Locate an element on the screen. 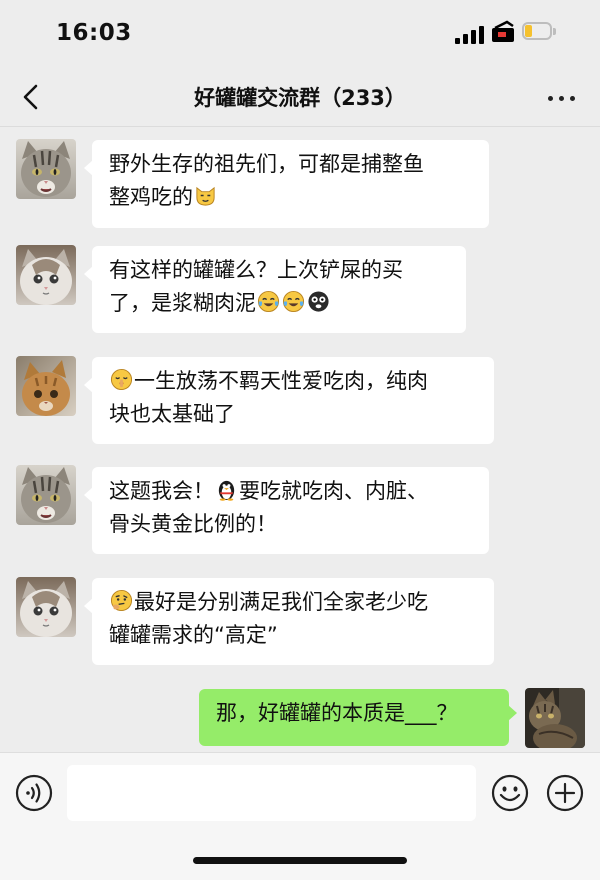 The image size is (600, 880). message-text: 最好是分别满足我们全家老少吃 is located at coordinates (281, 602).